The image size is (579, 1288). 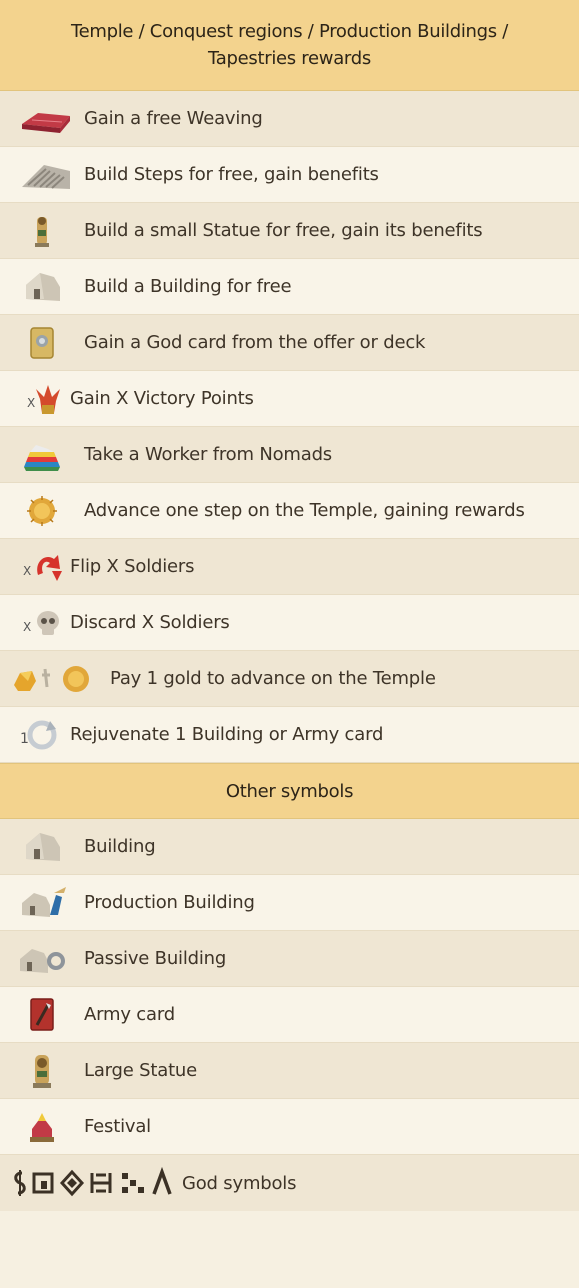 What do you see at coordinates (117, 1126) in the screenshot?
I see `row-label: Festival` at bounding box center [117, 1126].